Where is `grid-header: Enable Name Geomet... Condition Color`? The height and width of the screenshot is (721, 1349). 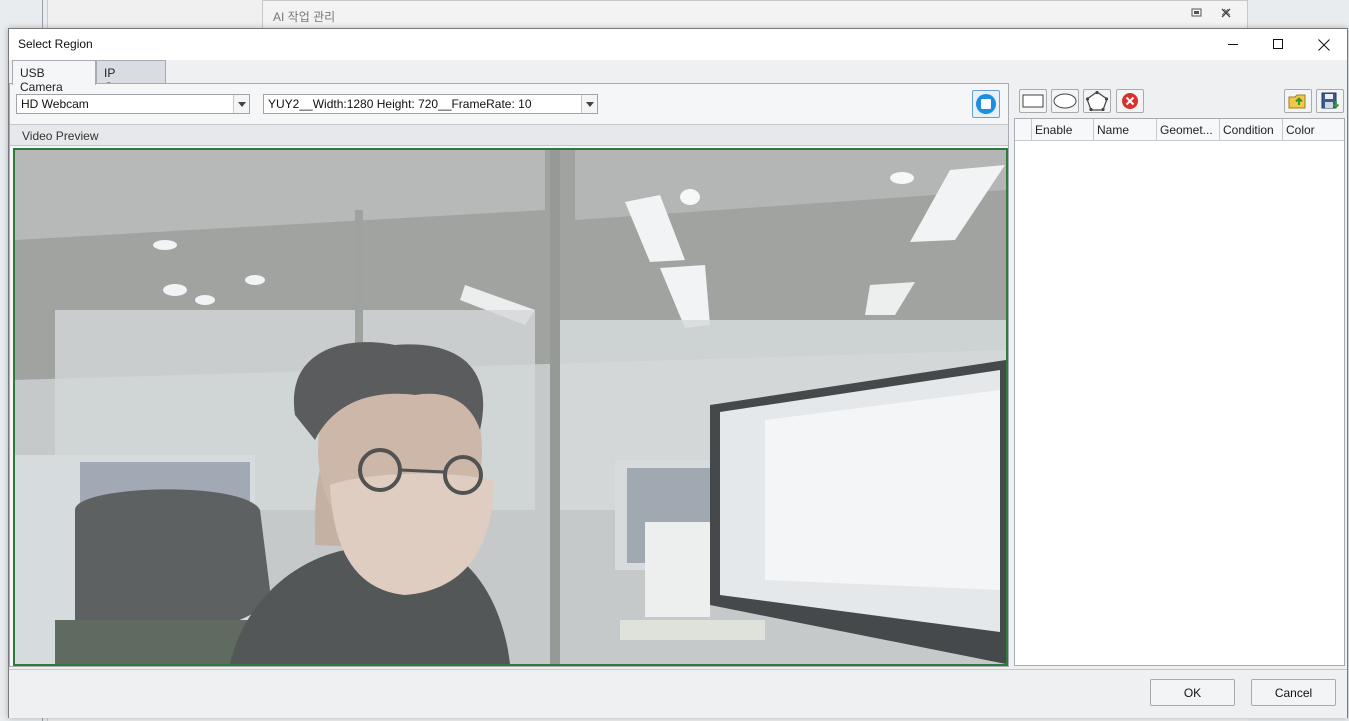 grid-header: Enable Name Geomet... Condition Color is located at coordinates (1179, 130).